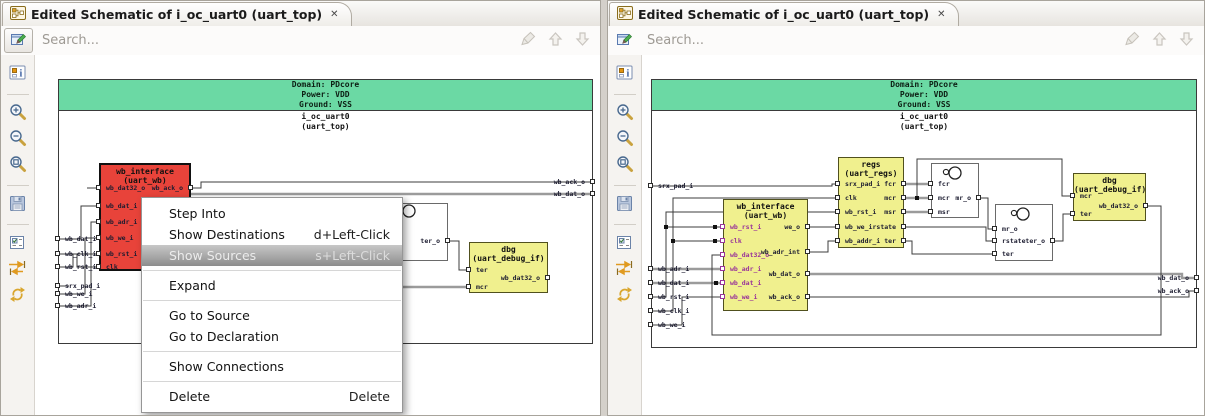 This screenshot has width=1205, height=416. I want to click on menu-item-delete: Delete Delete, so click(272, 396).